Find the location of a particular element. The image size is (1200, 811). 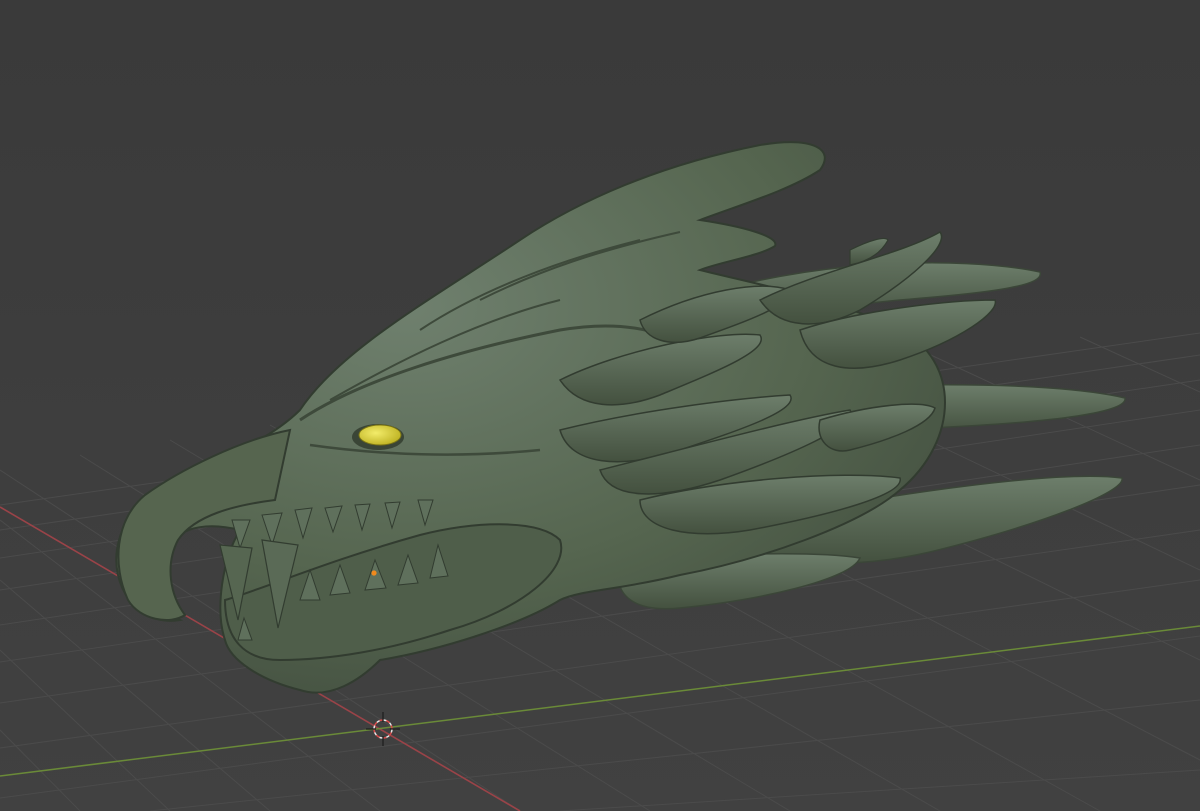

object-origin-marker is located at coordinates (374, 573).